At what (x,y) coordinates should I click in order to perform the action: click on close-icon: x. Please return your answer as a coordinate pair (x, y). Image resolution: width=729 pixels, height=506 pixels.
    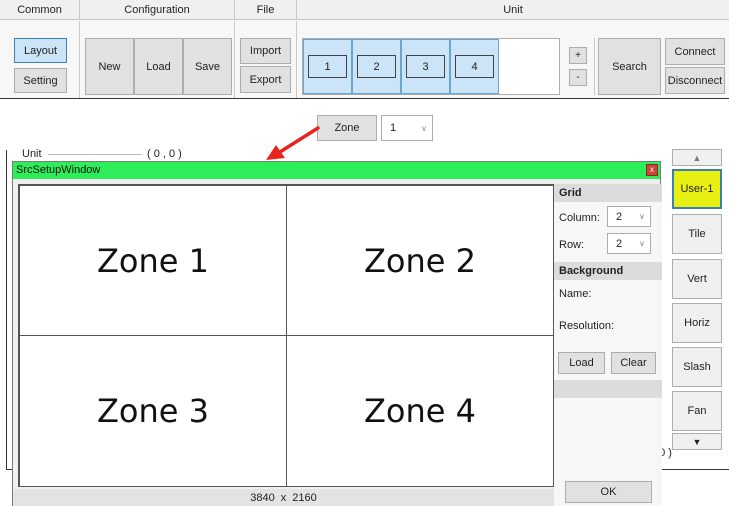
    Looking at the image, I should click on (652, 169).